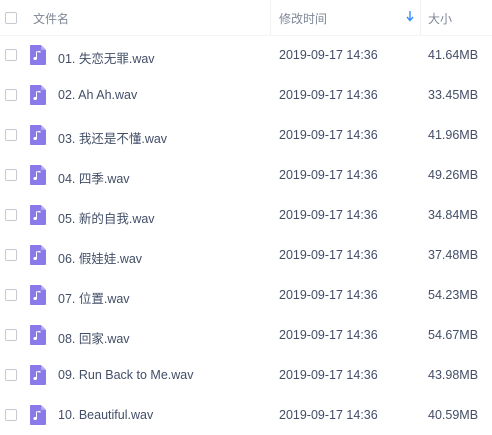 This screenshot has height=435, width=492. What do you see at coordinates (106, 57) in the screenshot?
I see `file-name: 01. 失恋无罪.wav` at bounding box center [106, 57].